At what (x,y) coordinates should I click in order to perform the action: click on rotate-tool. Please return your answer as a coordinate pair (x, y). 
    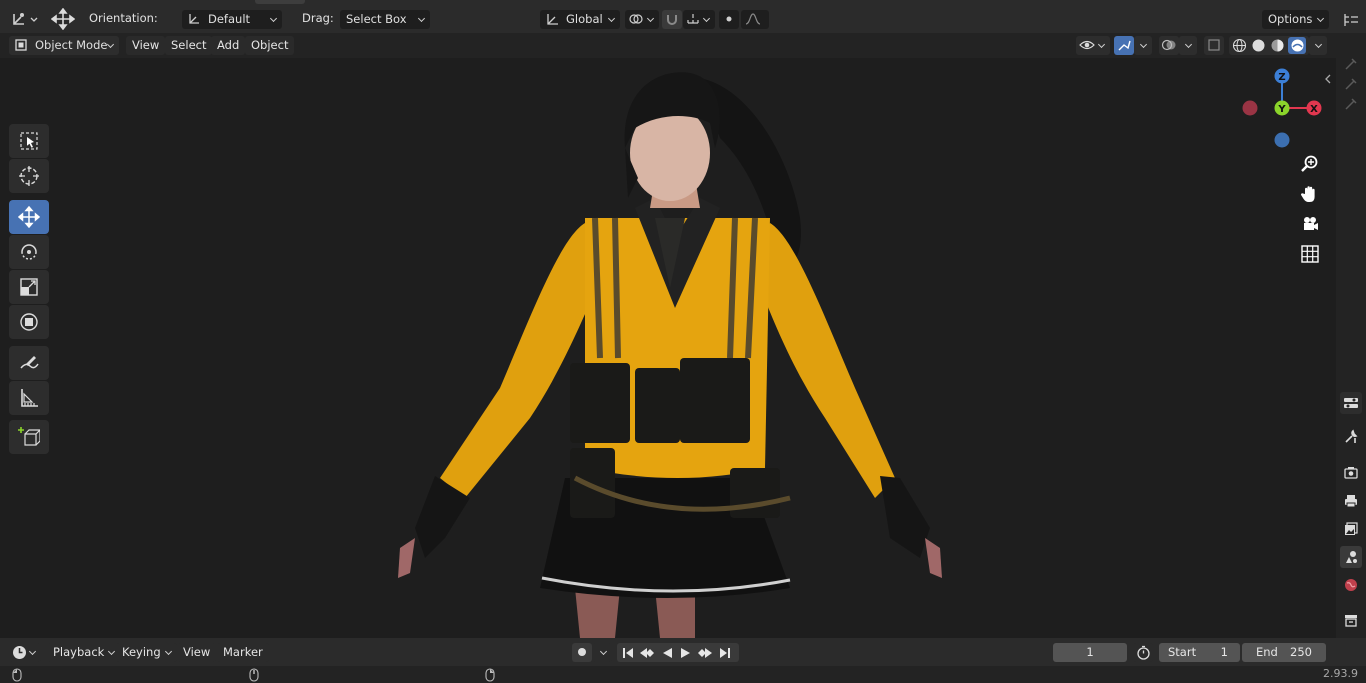
    Looking at the image, I should click on (29, 252).